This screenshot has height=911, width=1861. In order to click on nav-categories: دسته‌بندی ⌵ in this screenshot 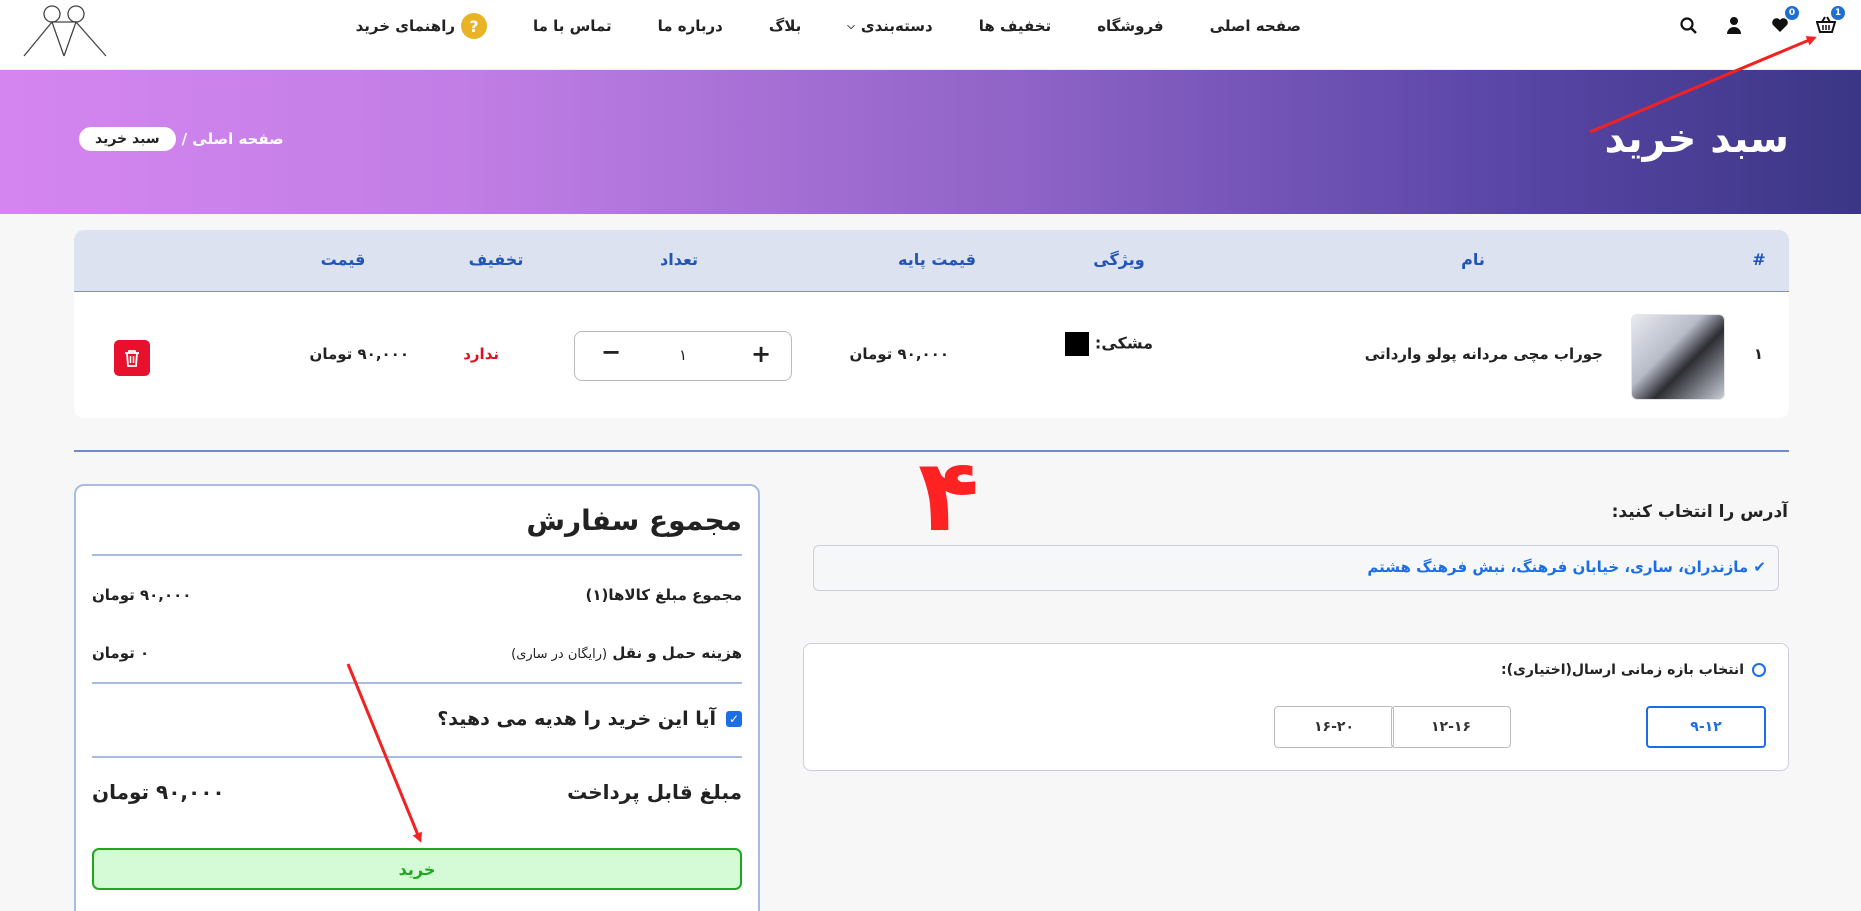, I will do `click(889, 26)`.